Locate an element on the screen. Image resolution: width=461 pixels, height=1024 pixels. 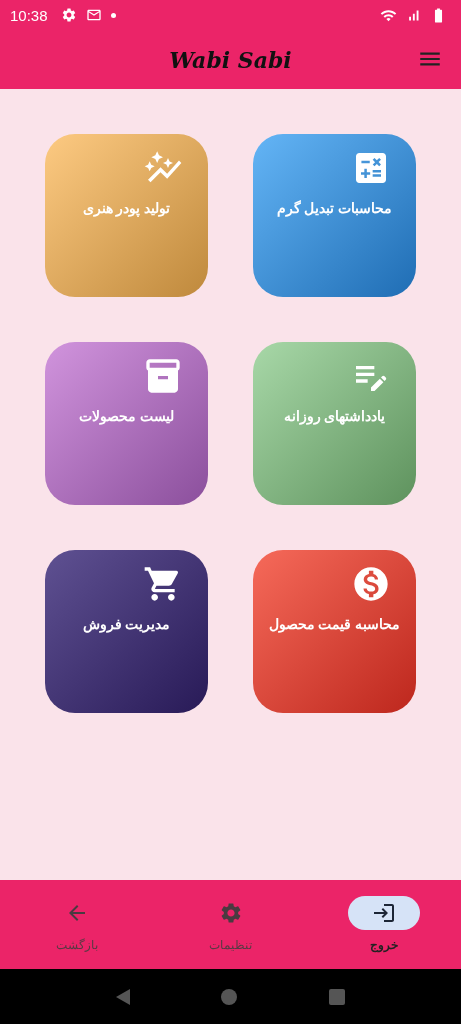
settings-icon is located at coordinates (68, 15).